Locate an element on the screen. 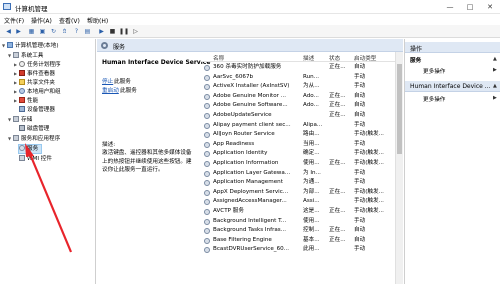 Image resolution: width=500 pixels, height=284 pixels. column-name: 名称 is located at coordinates (218, 58).